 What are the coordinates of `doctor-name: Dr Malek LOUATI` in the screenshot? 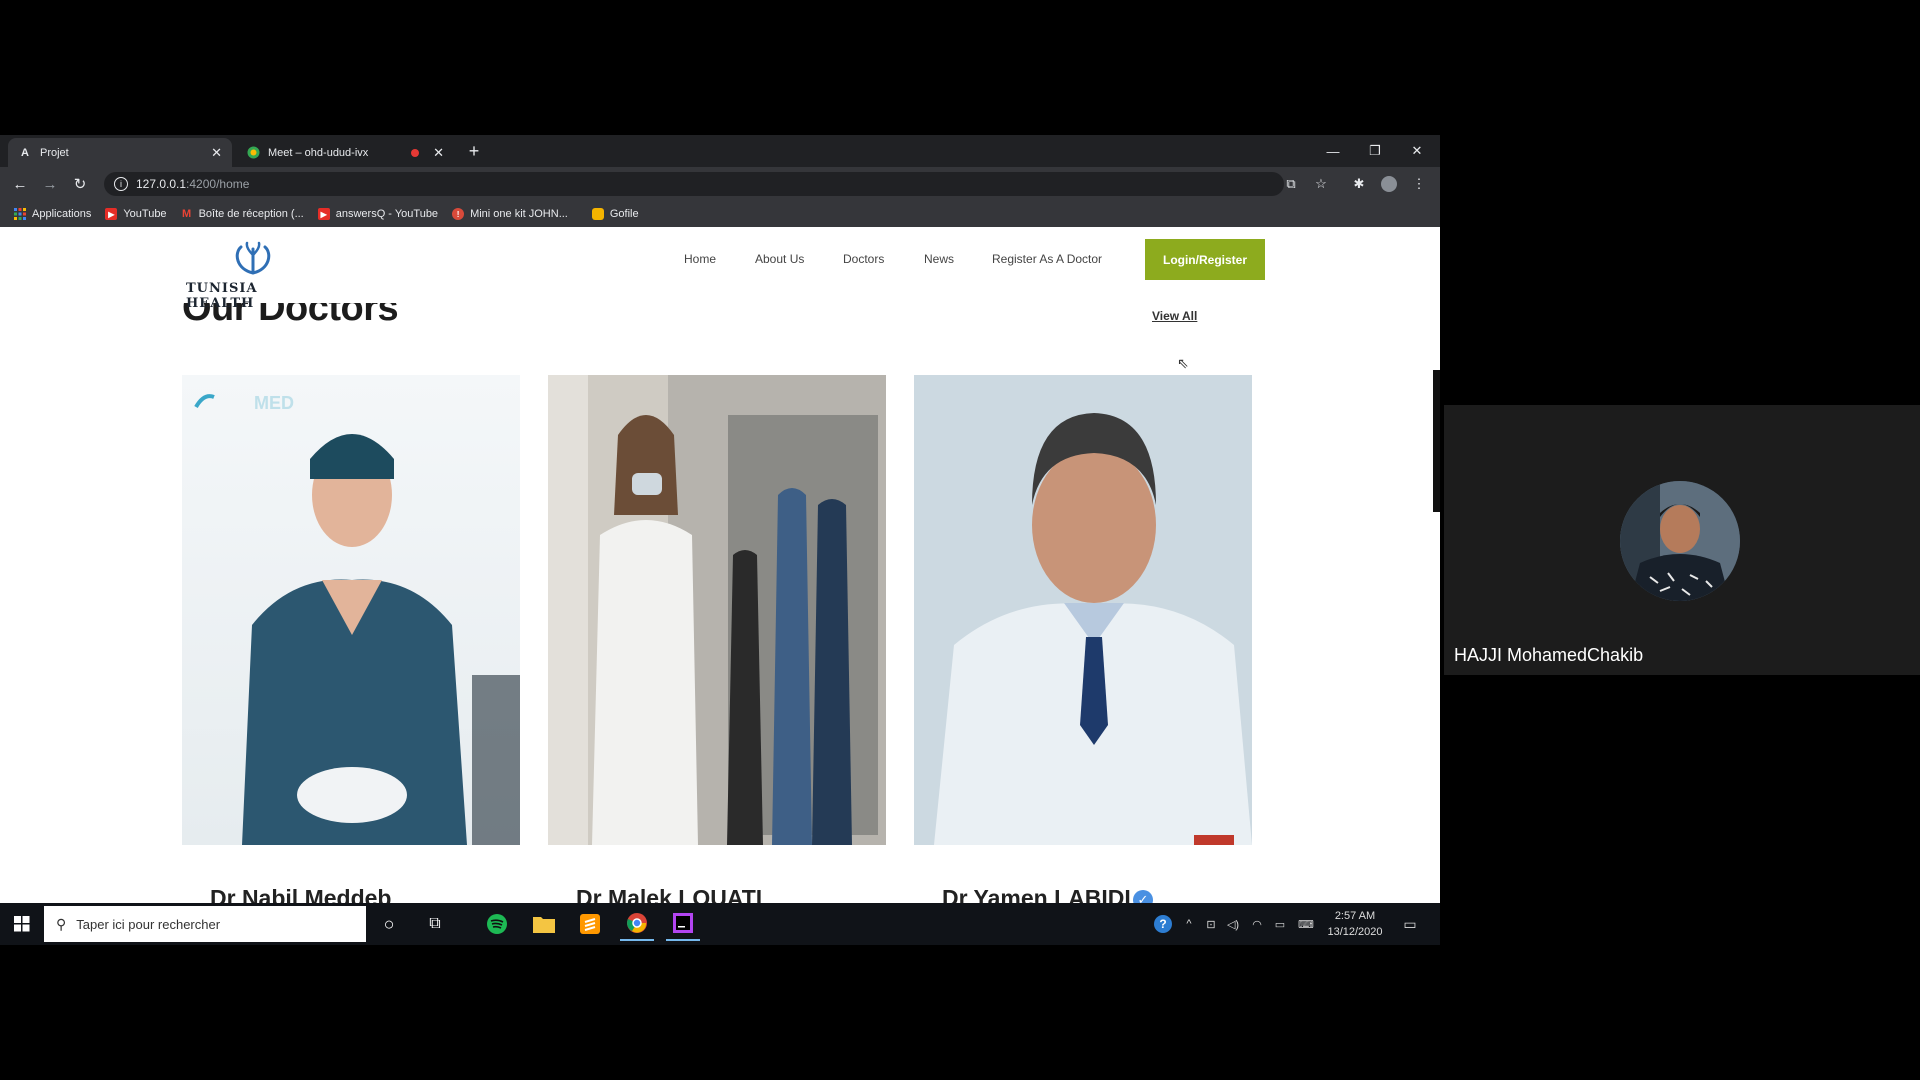 It's located at (669, 894).